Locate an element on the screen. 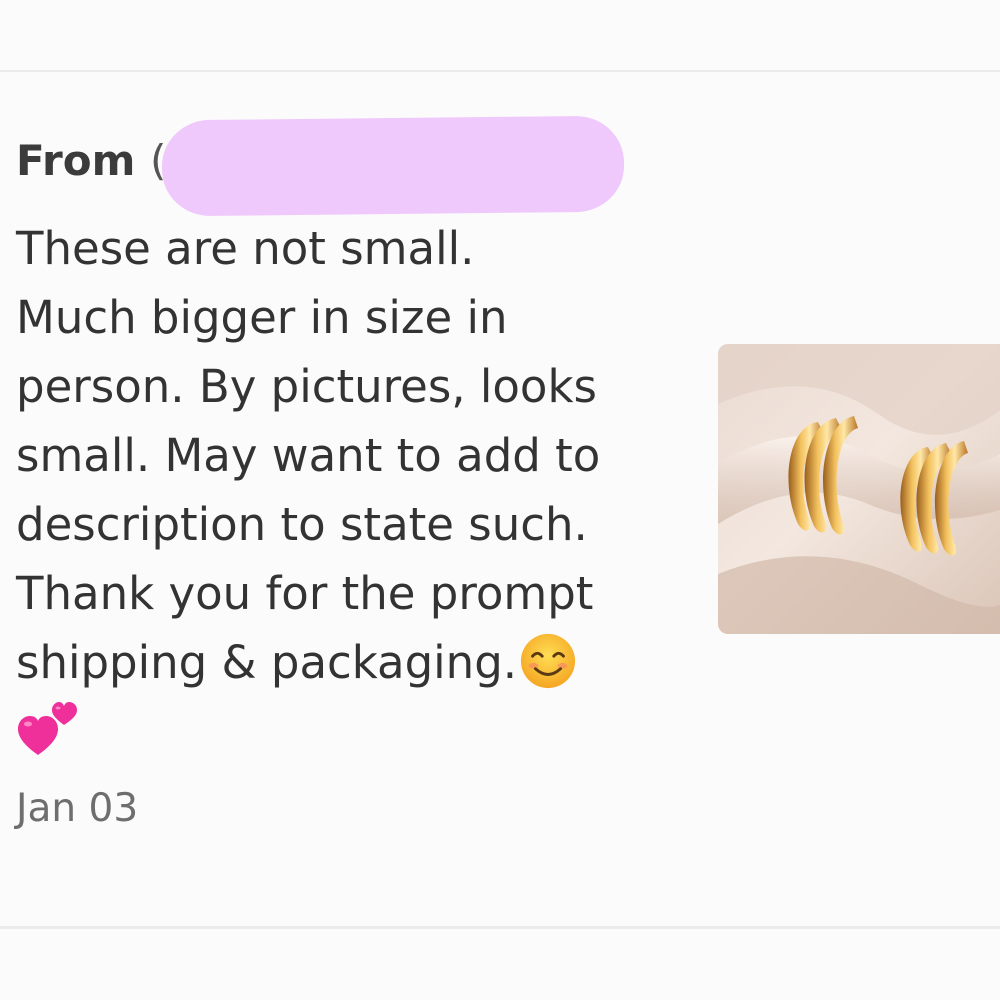 The height and width of the screenshot is (1000, 1000). review-text-line: Much bigger in size in is located at coordinates (262, 317).